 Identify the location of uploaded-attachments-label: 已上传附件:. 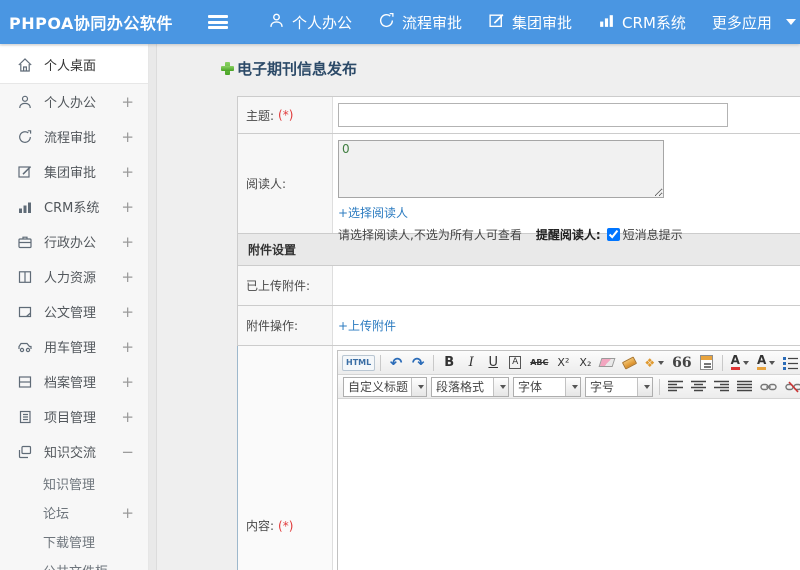
(285, 285).